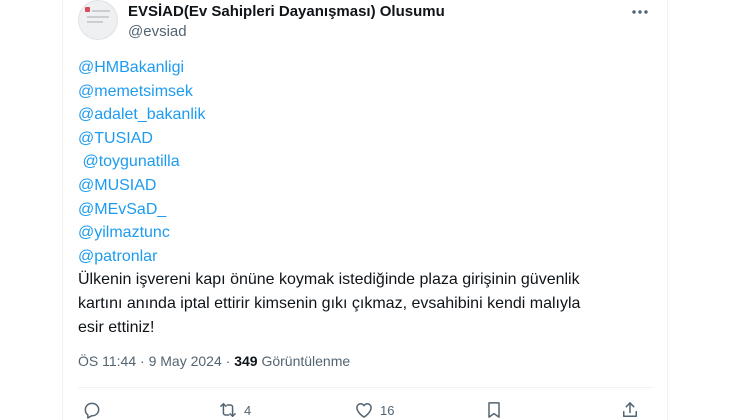 This screenshot has width=730, height=420. I want to click on bookmark-icon, so click(494, 410).